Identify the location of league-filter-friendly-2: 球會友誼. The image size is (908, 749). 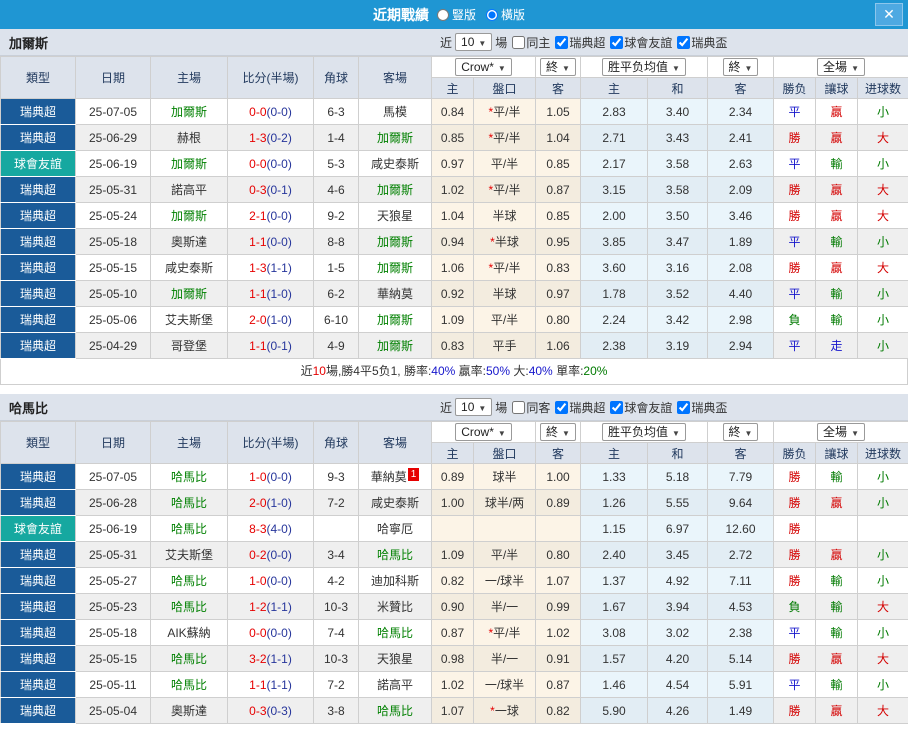
(640, 407).